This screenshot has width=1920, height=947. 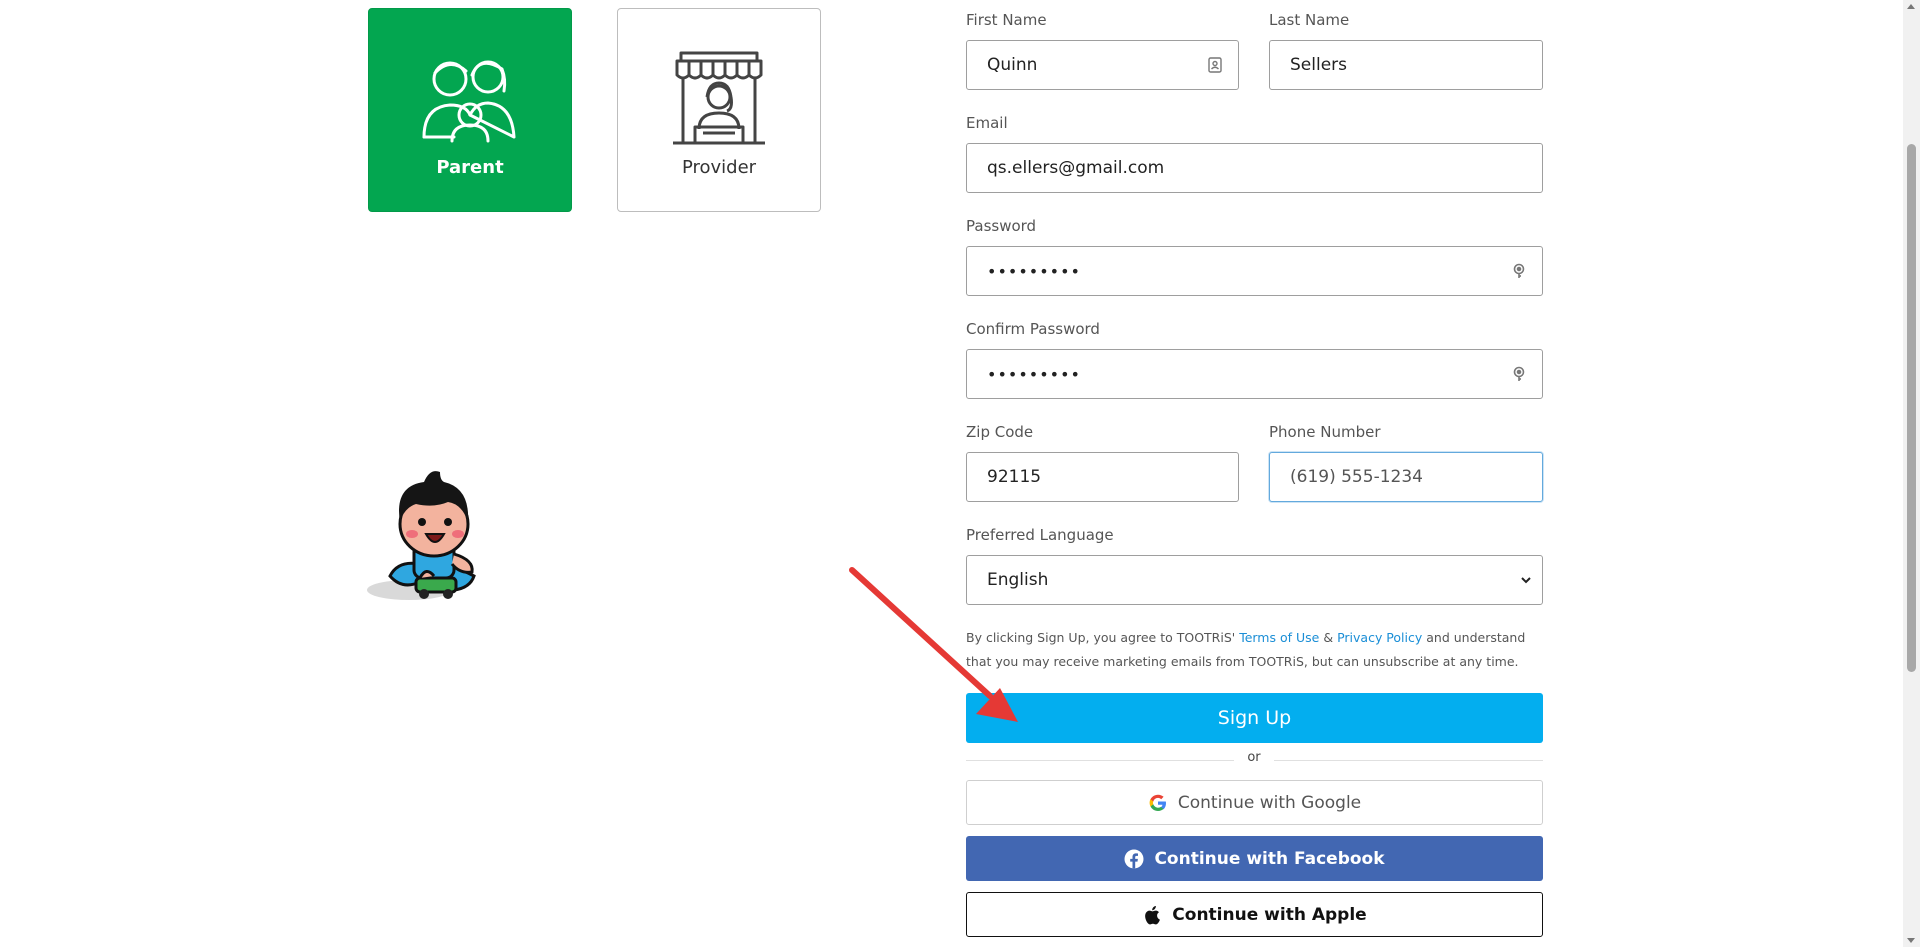 What do you see at coordinates (1254, 374) in the screenshot?
I see `confirm-password-input: •••••••••` at bounding box center [1254, 374].